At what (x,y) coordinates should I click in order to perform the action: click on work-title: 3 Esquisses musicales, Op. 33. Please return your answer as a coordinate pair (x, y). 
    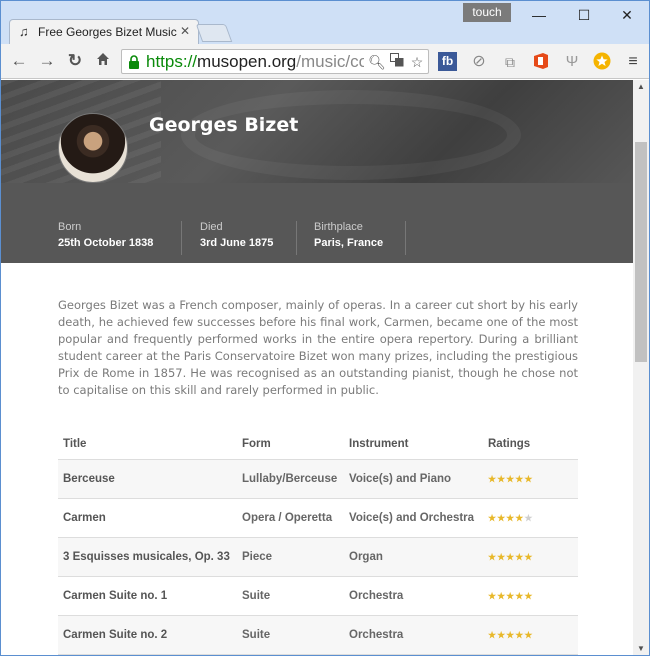
    Looking at the image, I should click on (147, 557).